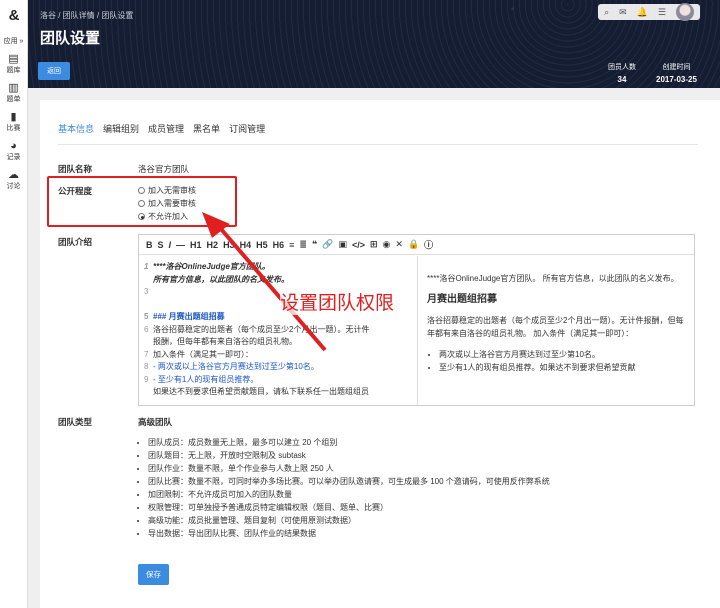 This screenshot has width=720, height=608. What do you see at coordinates (676, 67) in the screenshot?
I see `created-label: 创建时间` at bounding box center [676, 67].